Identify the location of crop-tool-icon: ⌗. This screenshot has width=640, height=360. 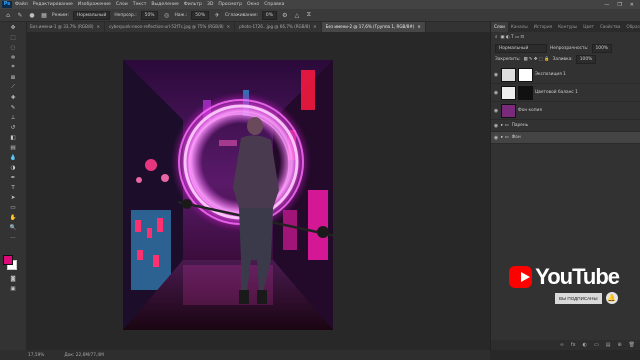
(13, 67).